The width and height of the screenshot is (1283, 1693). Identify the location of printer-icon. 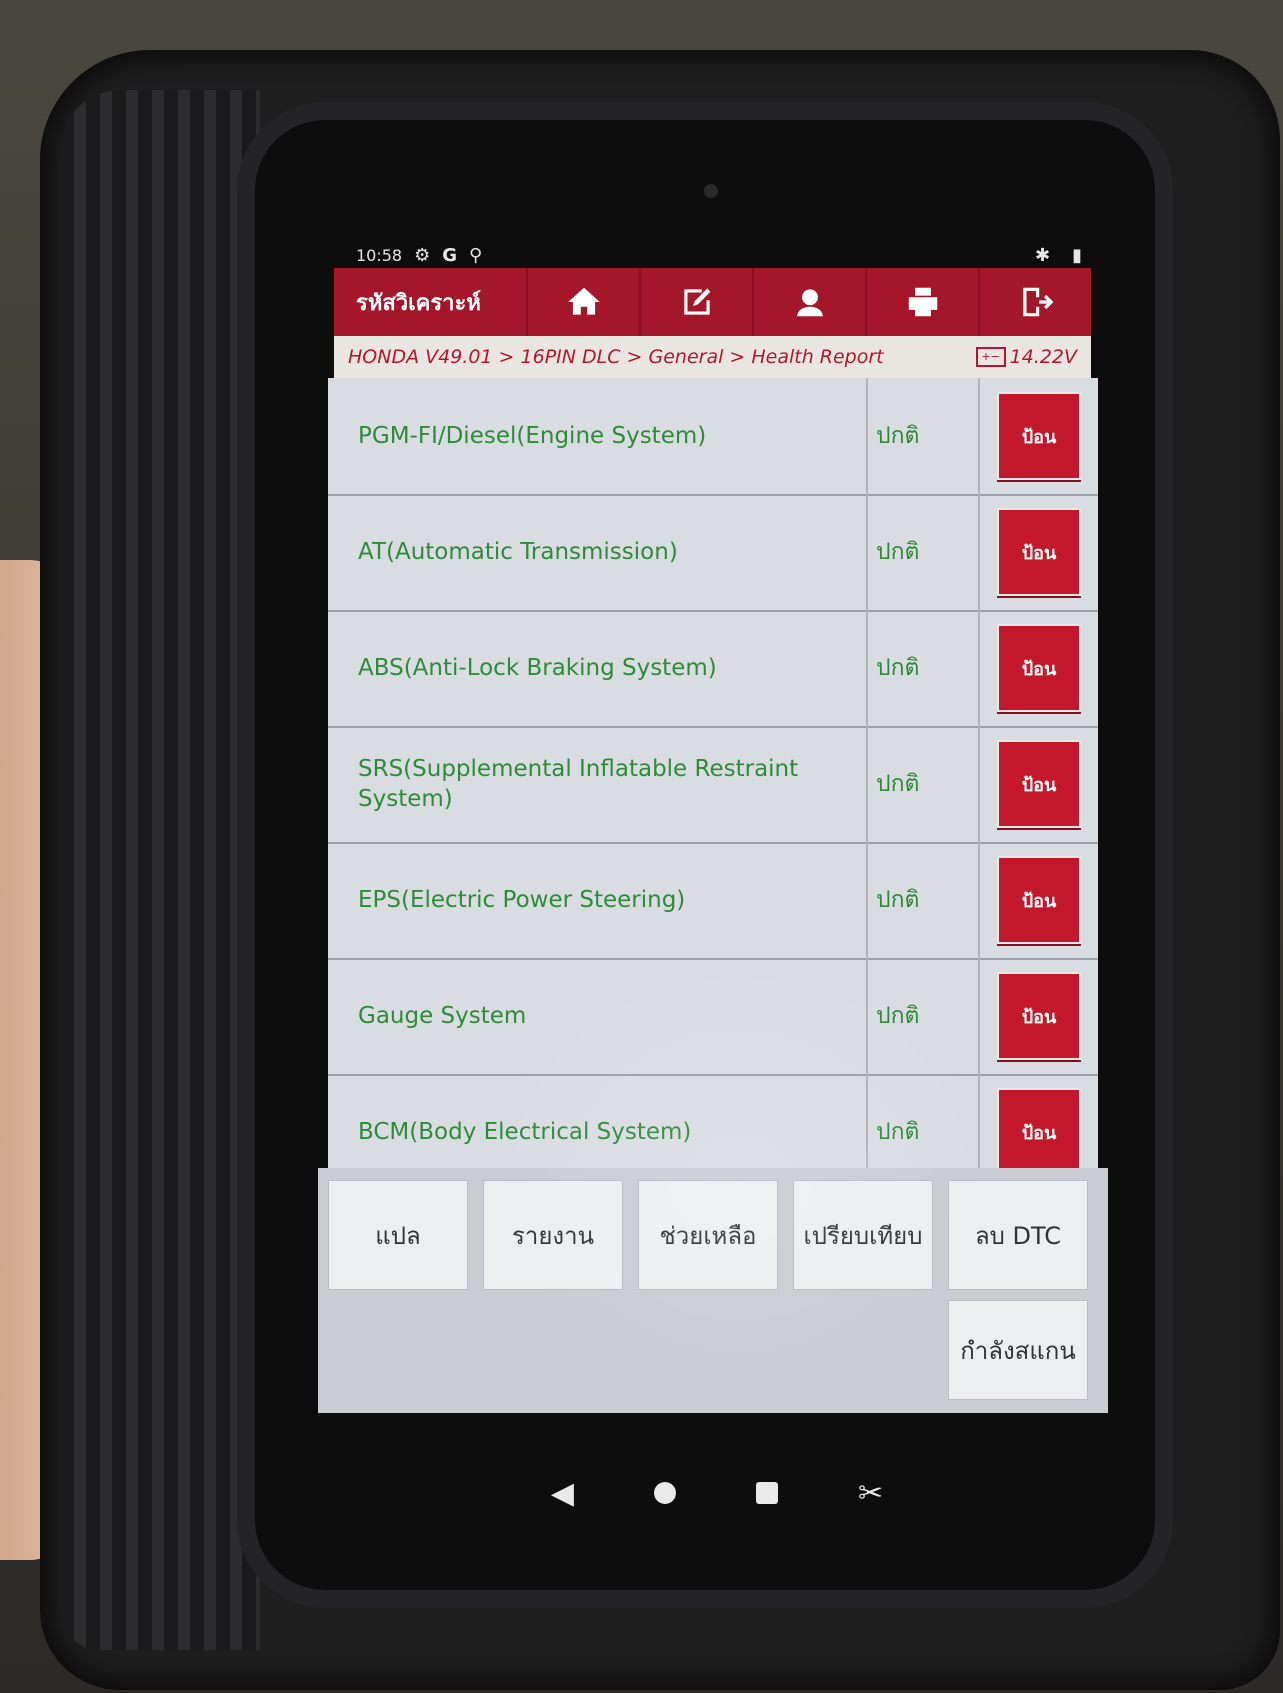
(922, 302).